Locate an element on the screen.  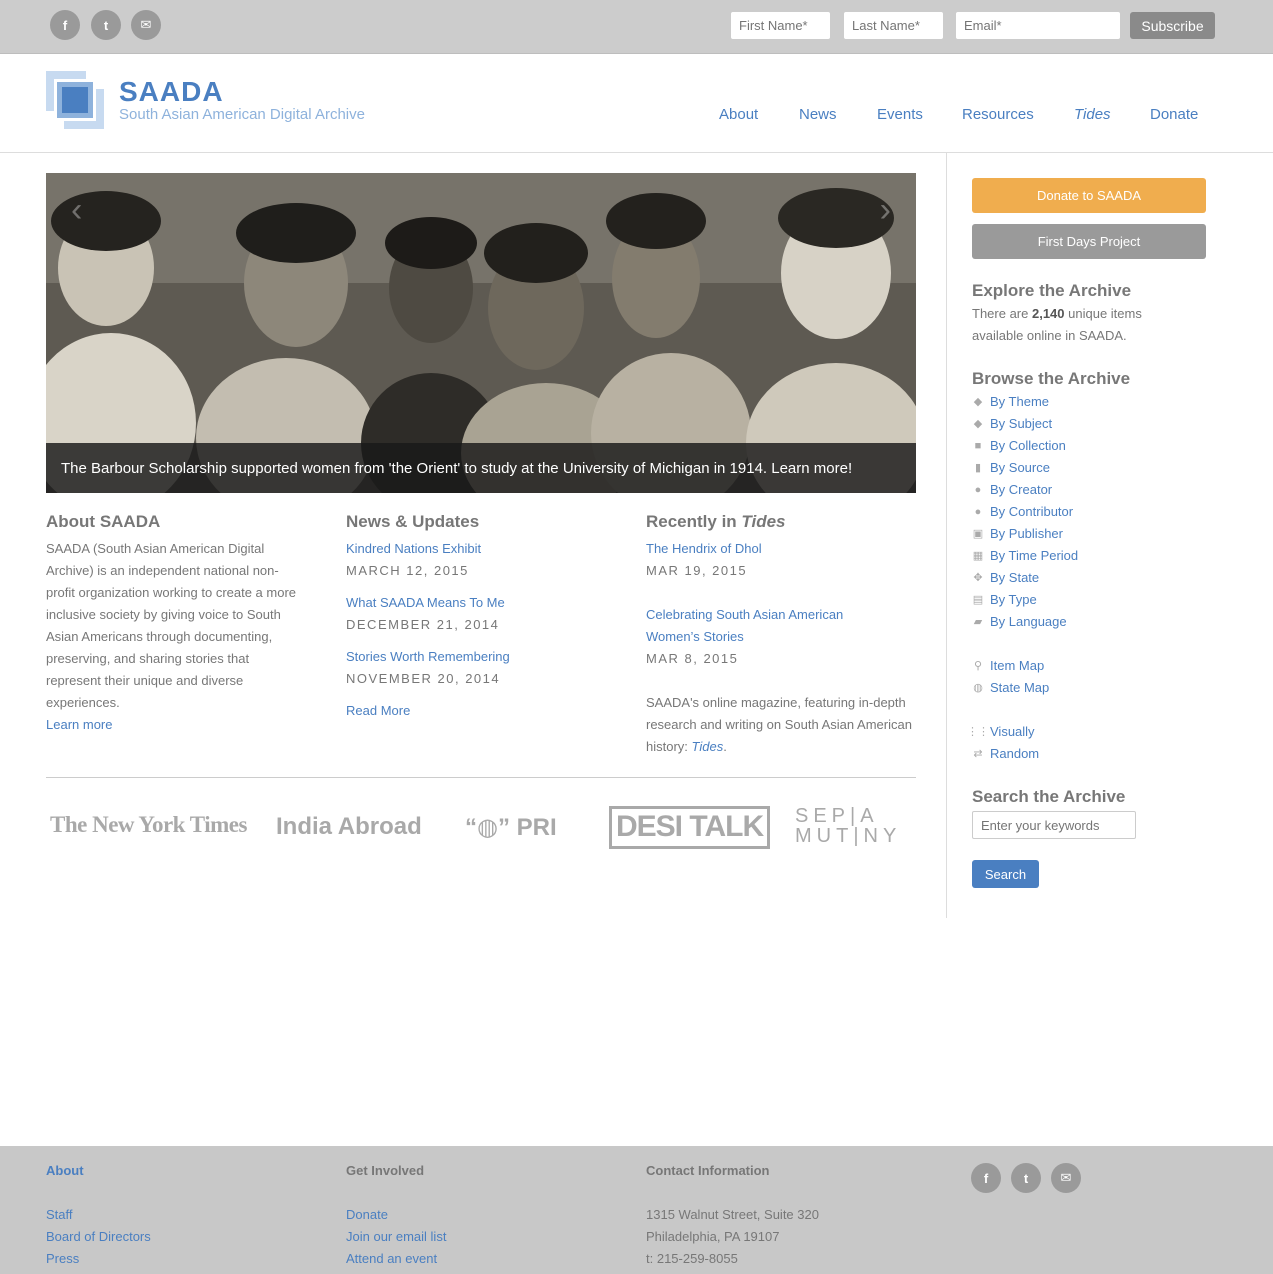
nav-donate: Donate is located at coordinates (1174, 114).